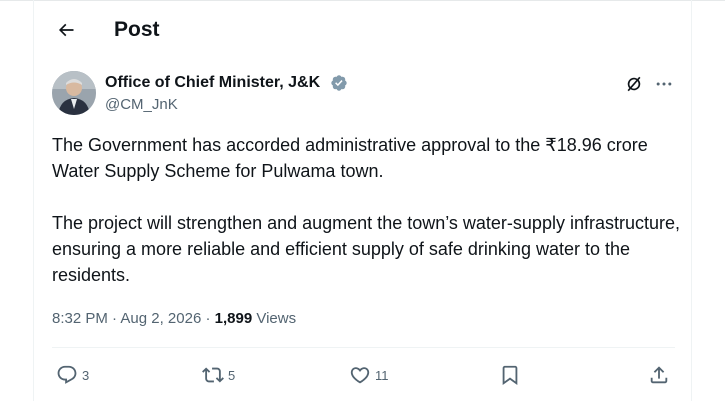 This screenshot has width=725, height=401. What do you see at coordinates (382, 375) in the screenshot?
I see `like-count: 11` at bounding box center [382, 375].